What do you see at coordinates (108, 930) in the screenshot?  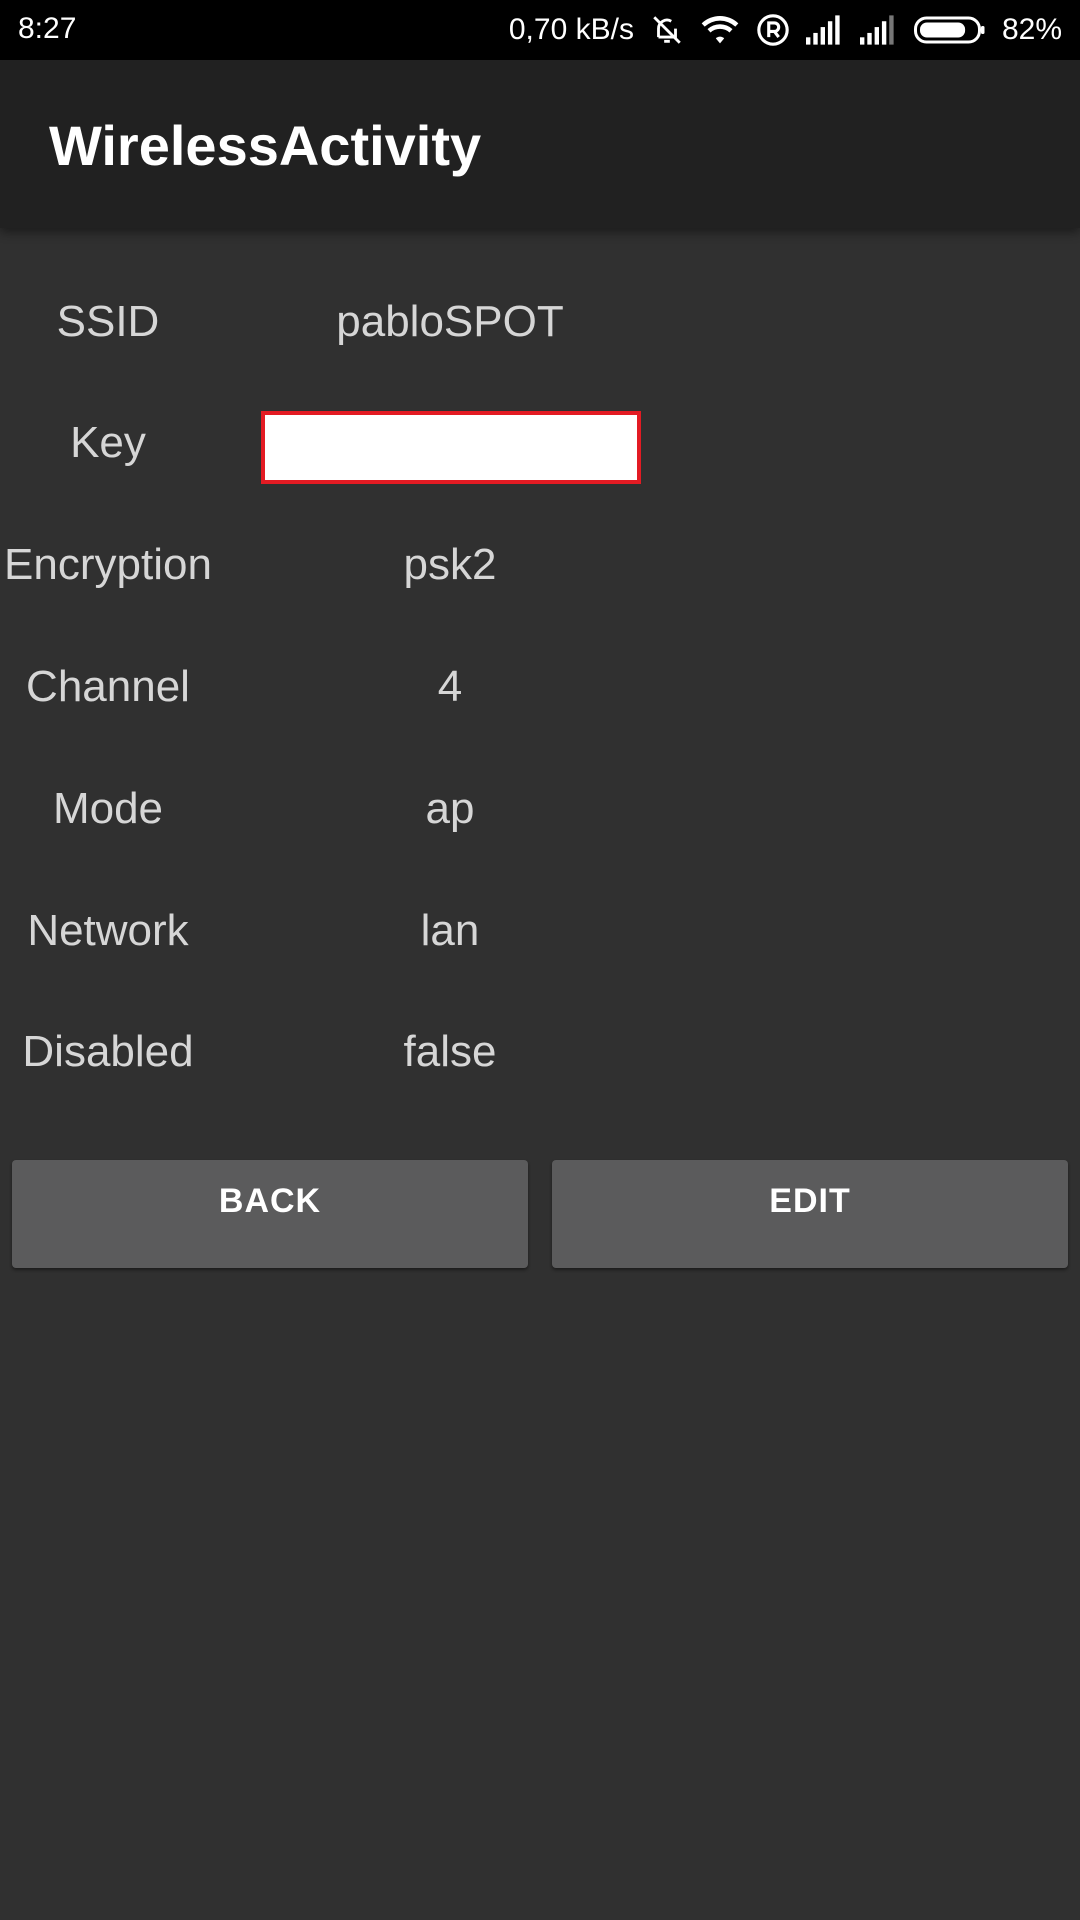 I see `network-label: Network` at bounding box center [108, 930].